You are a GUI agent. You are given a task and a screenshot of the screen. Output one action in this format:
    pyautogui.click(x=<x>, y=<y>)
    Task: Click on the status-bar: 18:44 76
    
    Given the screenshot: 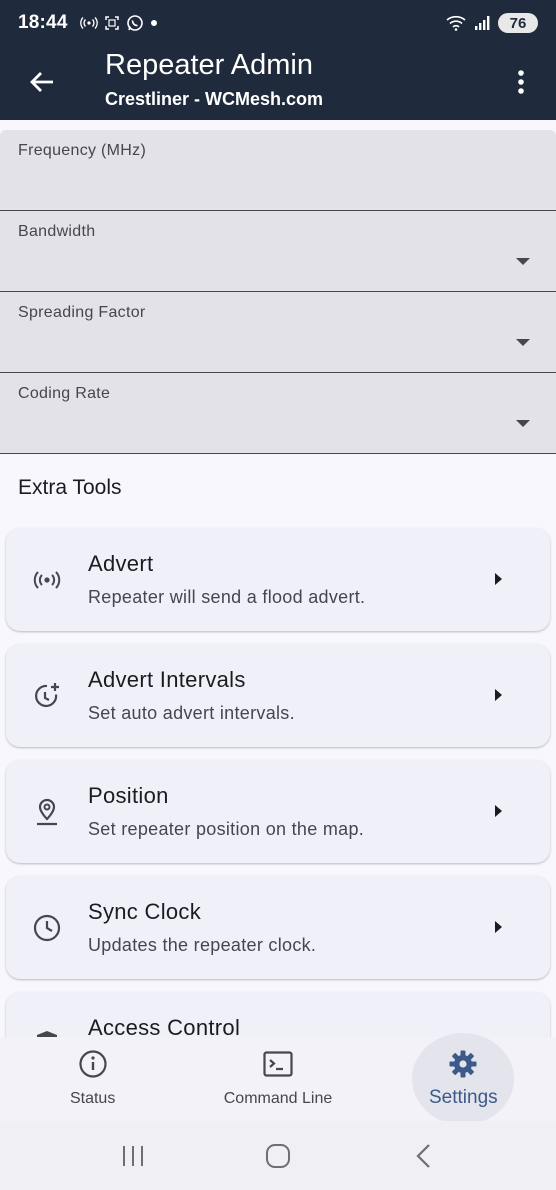 What is the action you would take?
    pyautogui.click(x=278, y=23)
    